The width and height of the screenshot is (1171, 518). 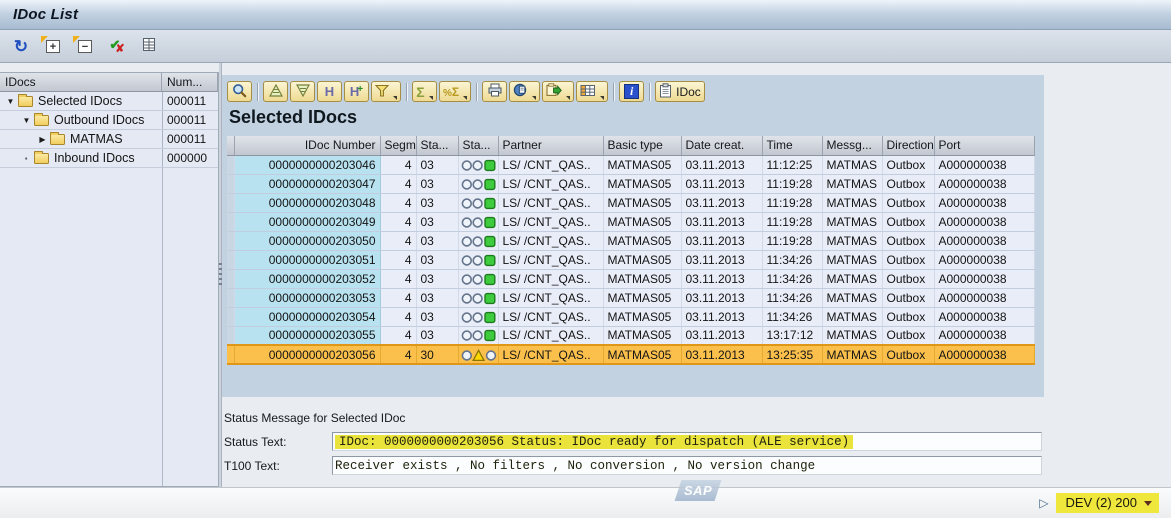 What do you see at coordinates (42, 139) in the screenshot?
I see `collapsed-arrow-icon: ▶` at bounding box center [42, 139].